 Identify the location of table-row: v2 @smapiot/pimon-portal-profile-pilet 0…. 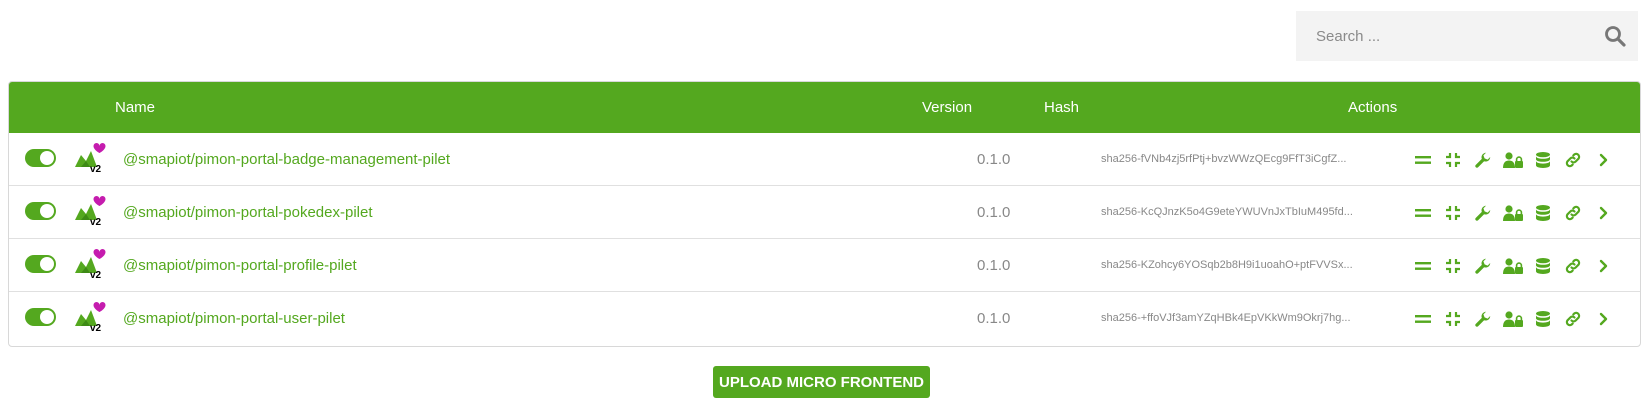
(824, 265).